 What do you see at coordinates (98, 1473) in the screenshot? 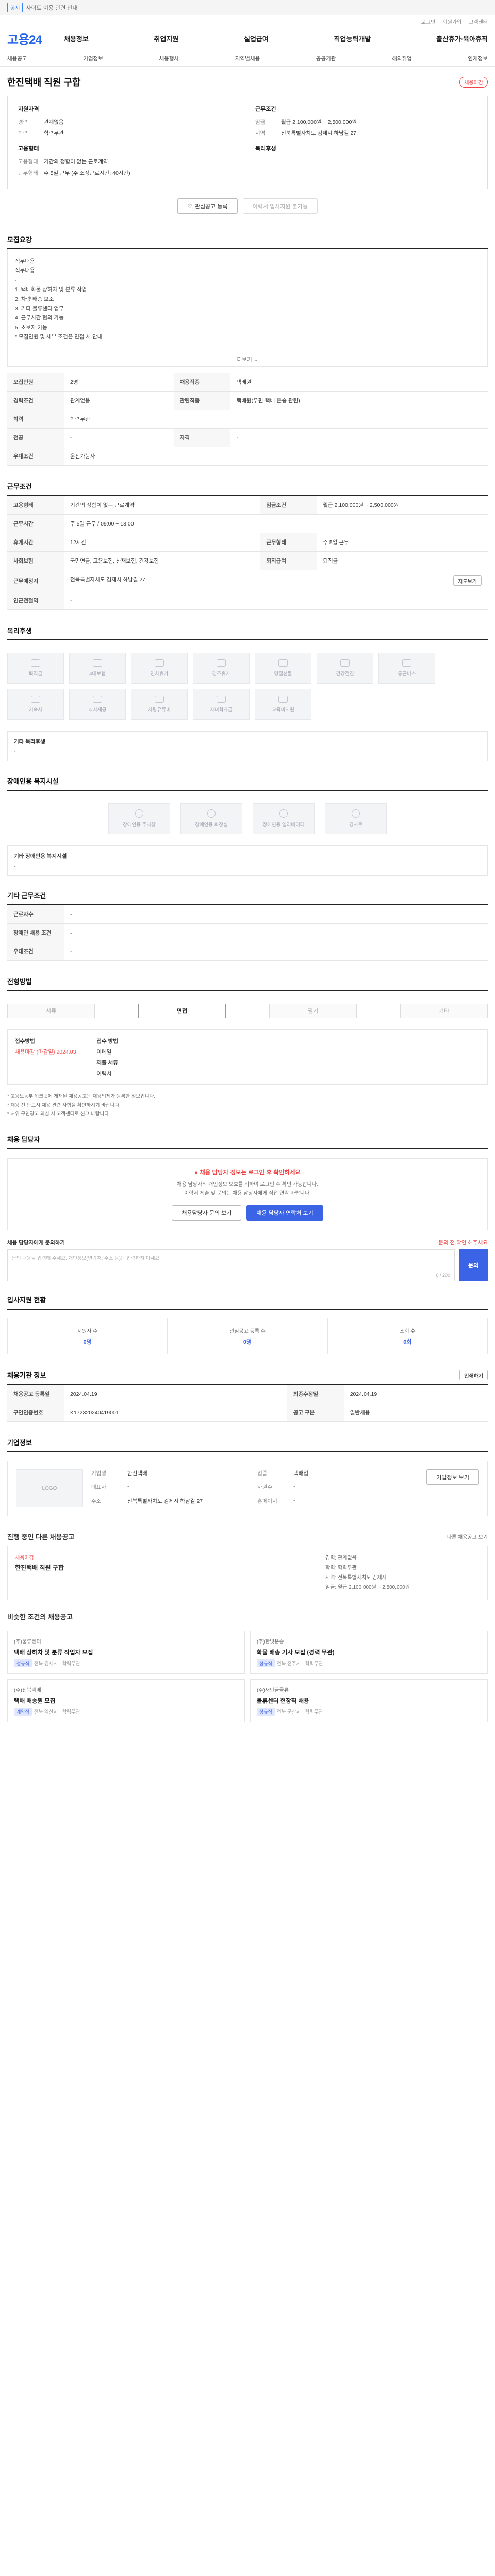
I see `company-key: 기업명` at bounding box center [98, 1473].